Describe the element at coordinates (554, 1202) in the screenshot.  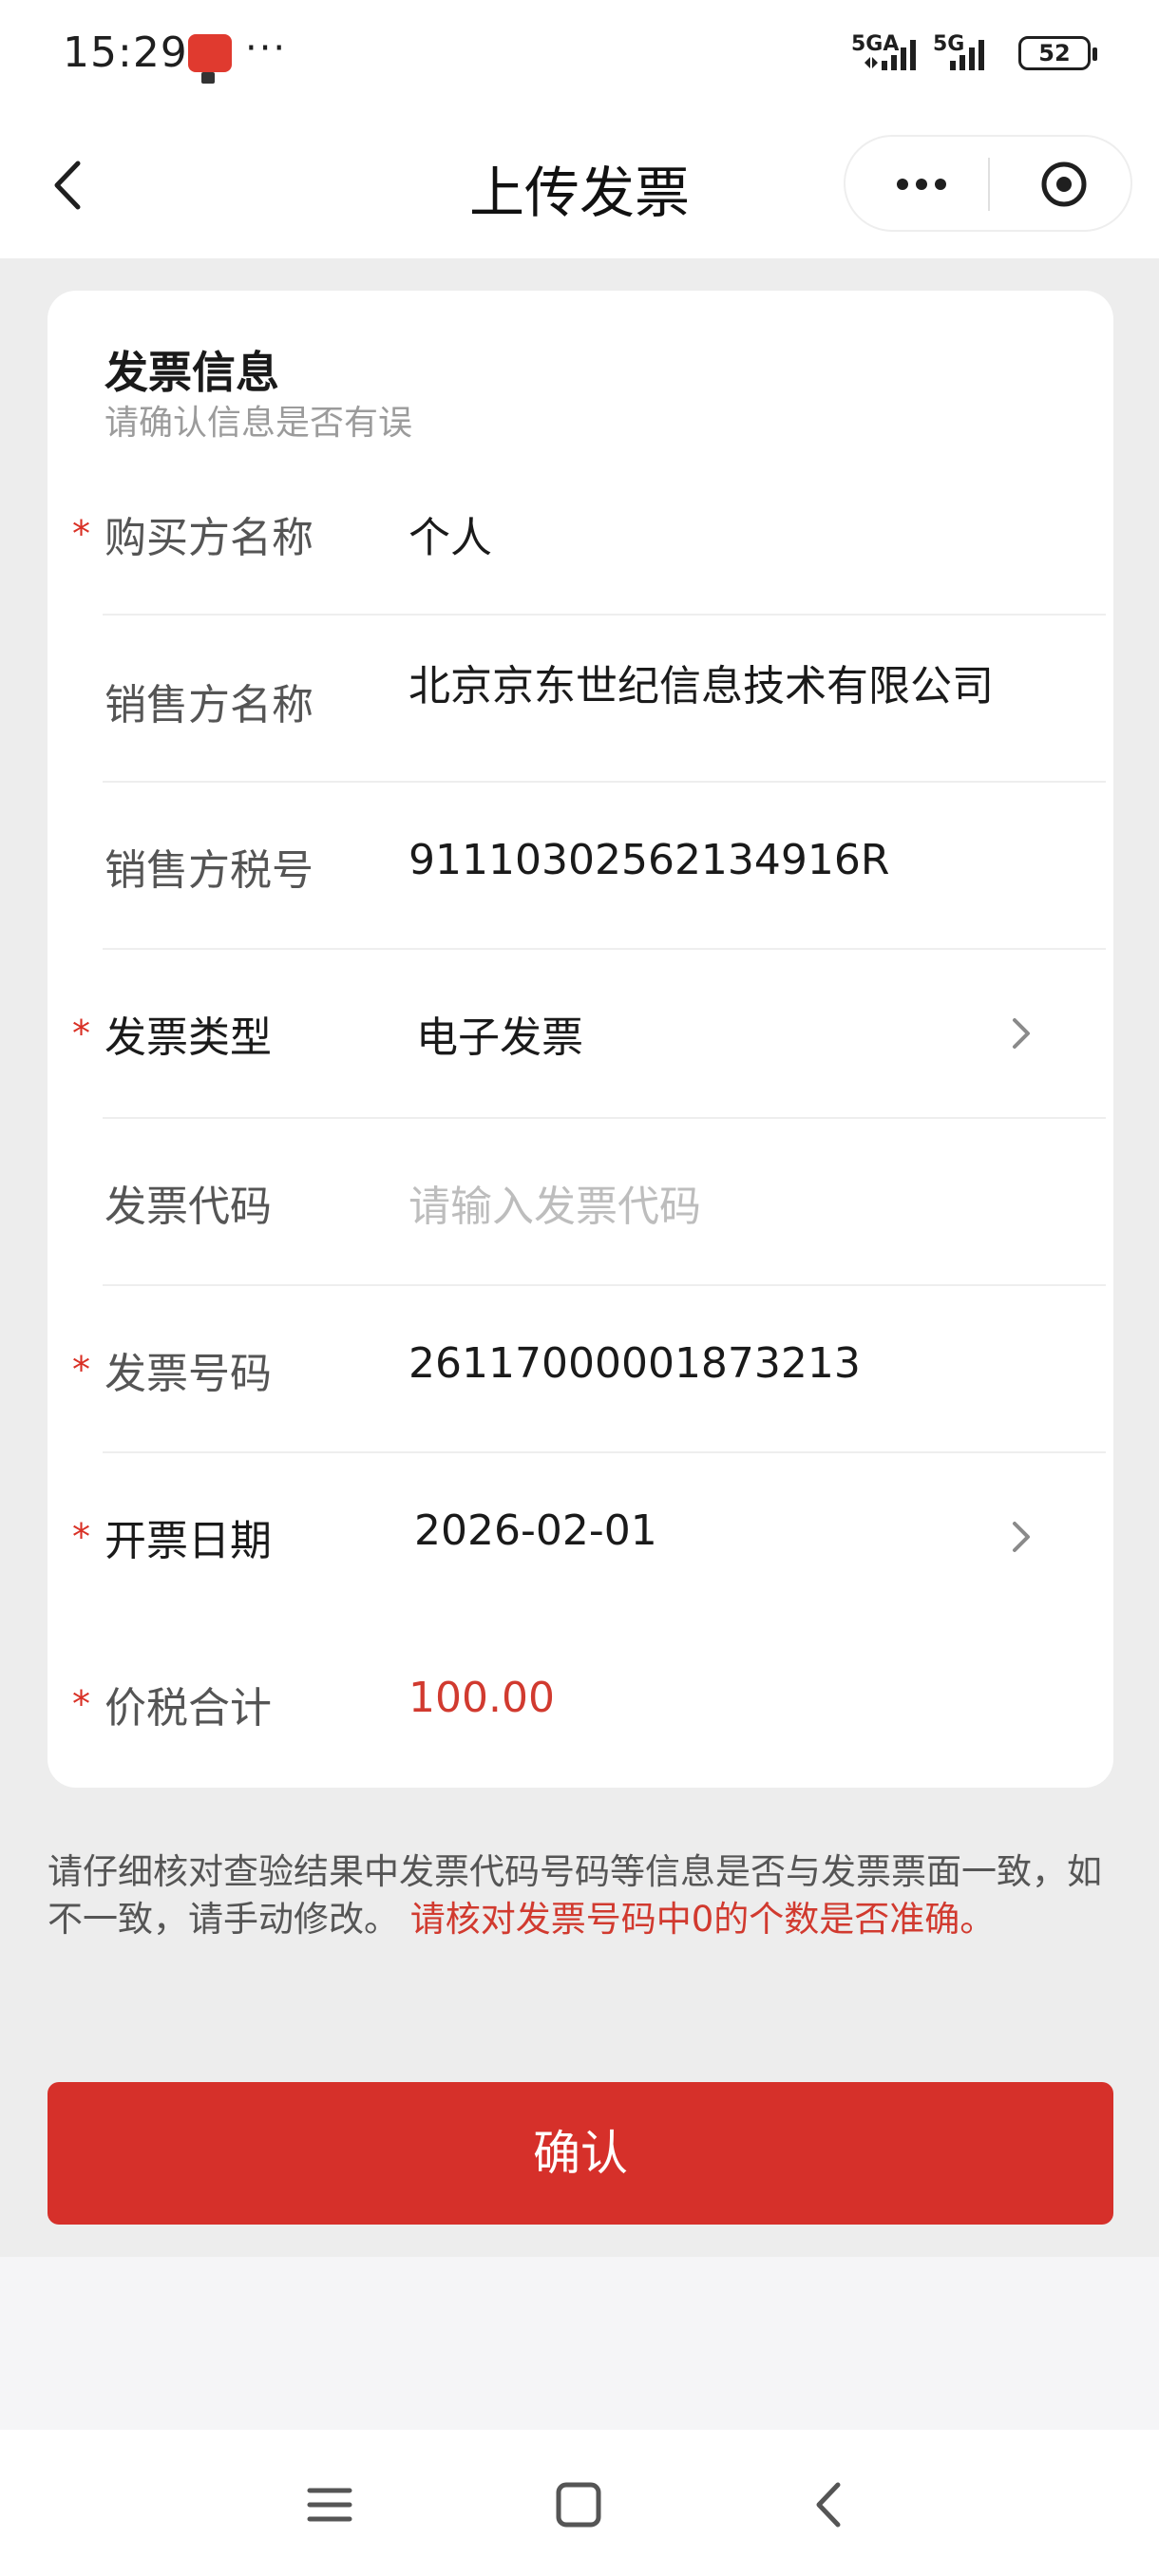
I see `invoice-code-input: 请输入发票代码` at that location.